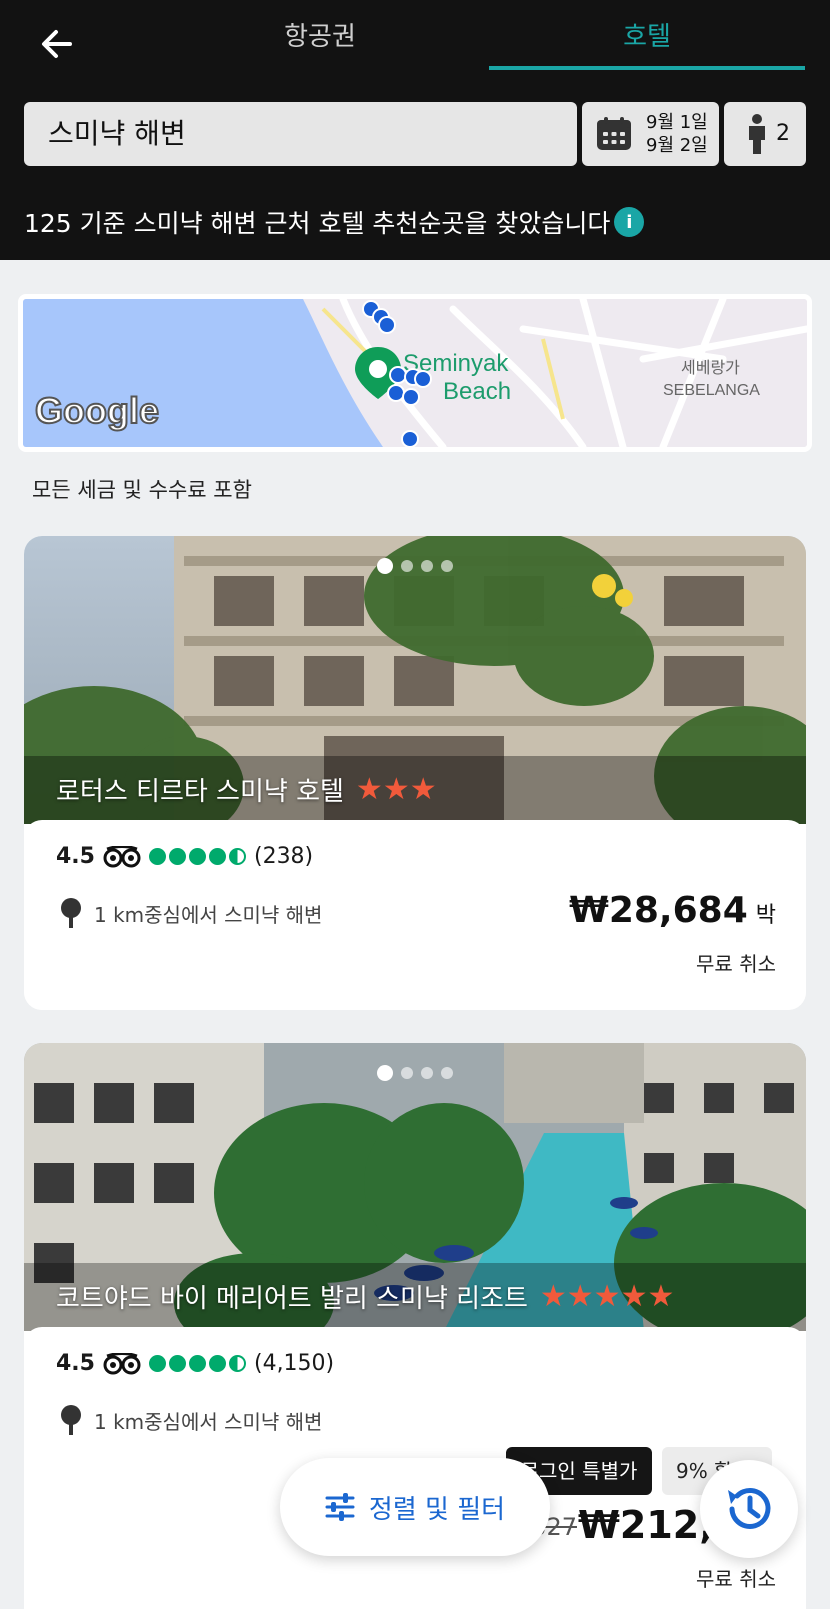 The height and width of the screenshot is (1609, 830). I want to click on map-label-beach-2: Beach, so click(477, 391).